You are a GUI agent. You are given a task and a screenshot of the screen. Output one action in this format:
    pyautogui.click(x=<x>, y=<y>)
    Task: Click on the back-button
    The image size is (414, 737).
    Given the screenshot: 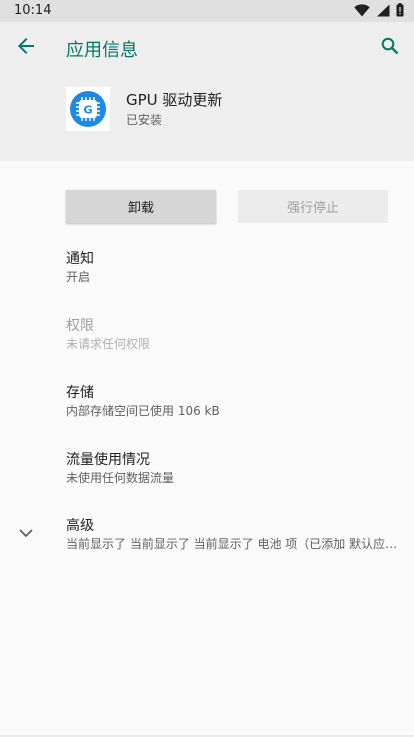 What is the action you would take?
    pyautogui.click(x=26, y=48)
    